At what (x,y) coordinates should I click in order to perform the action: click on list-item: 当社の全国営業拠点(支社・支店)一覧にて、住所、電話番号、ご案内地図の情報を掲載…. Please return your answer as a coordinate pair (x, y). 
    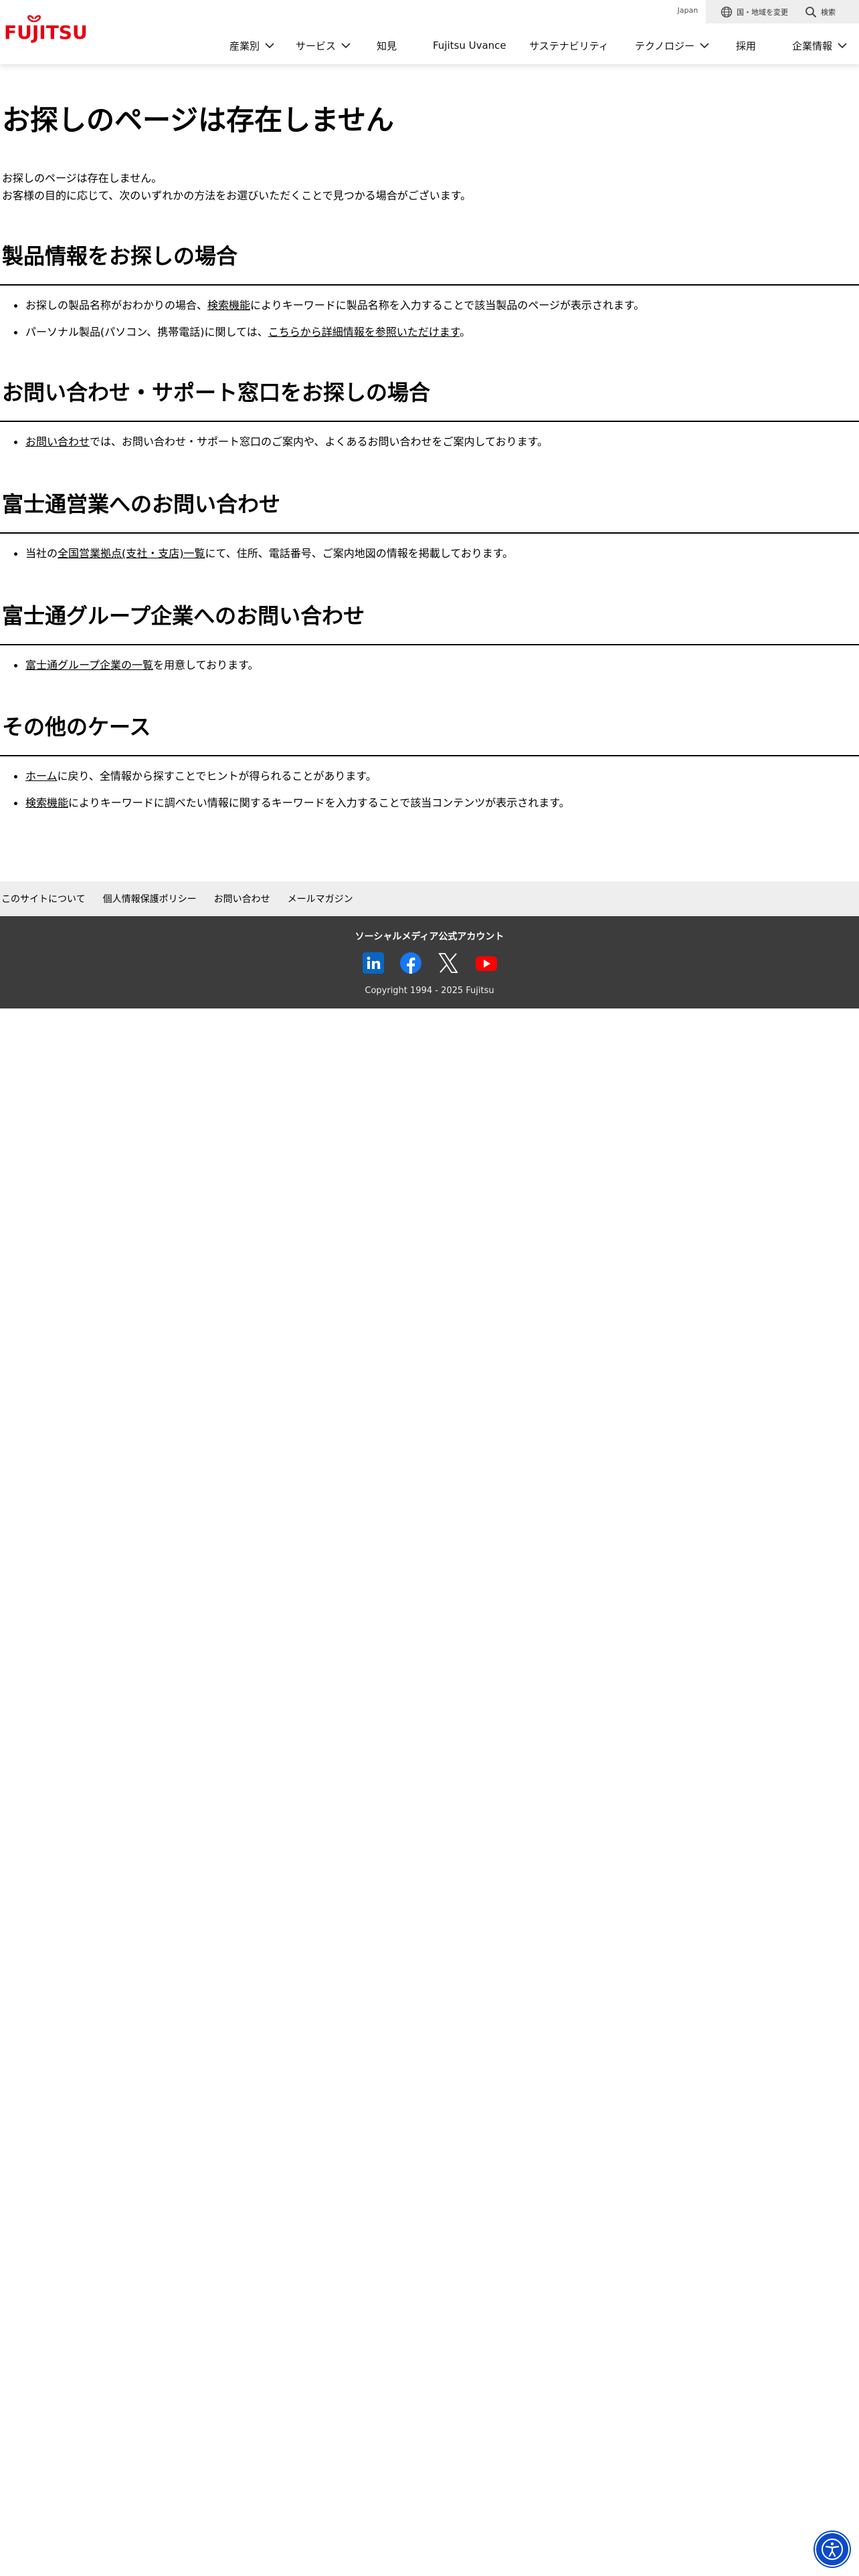
    Looking at the image, I should click on (263, 558).